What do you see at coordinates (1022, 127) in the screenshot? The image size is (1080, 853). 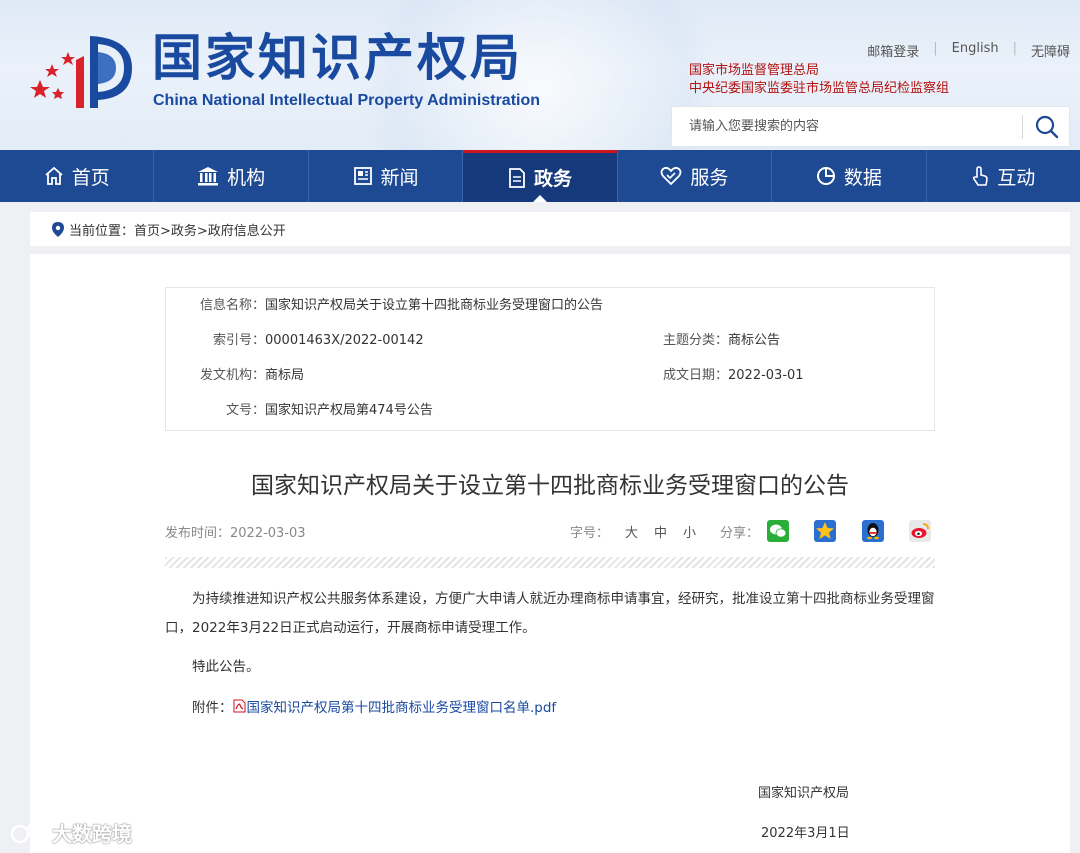 I see `search-divider` at bounding box center [1022, 127].